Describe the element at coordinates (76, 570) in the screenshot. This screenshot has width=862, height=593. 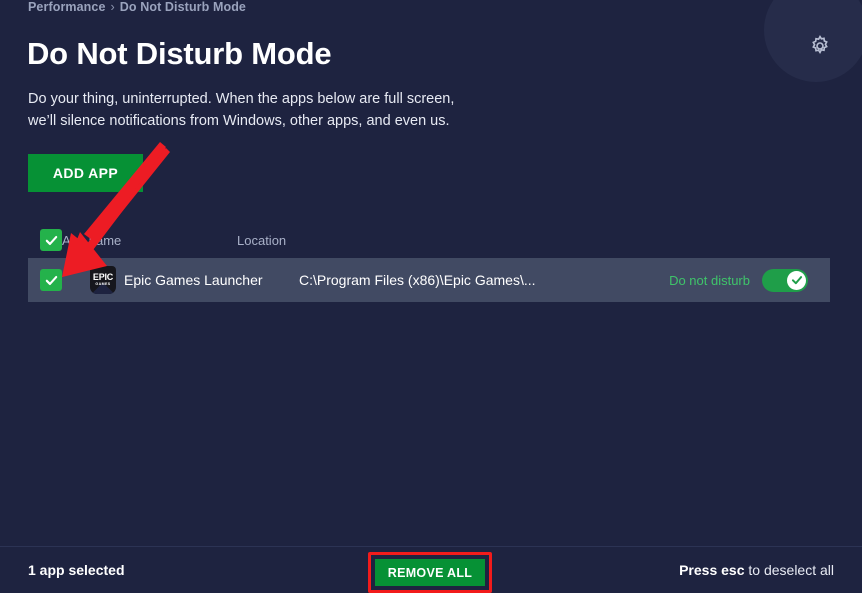
I see `selection-count-label: 1 app selected` at that location.